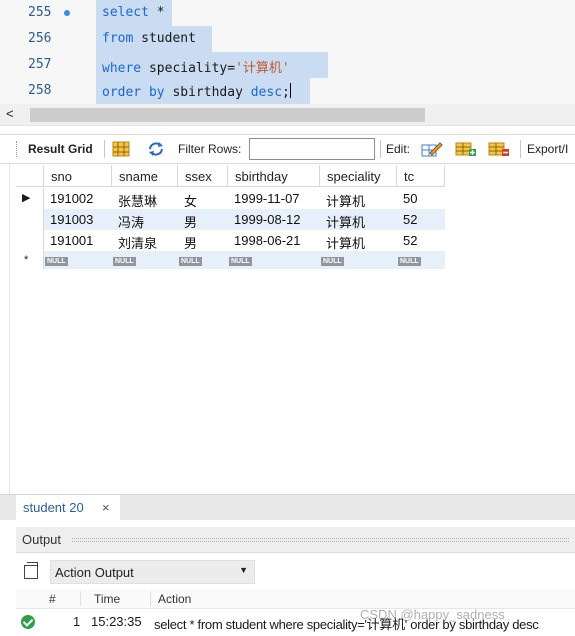 Image resolution: width=575 pixels, height=636 pixels. Describe the element at coordinates (274, 176) in the screenshot. I see `column-header-sbirthday: sbirthday` at that location.